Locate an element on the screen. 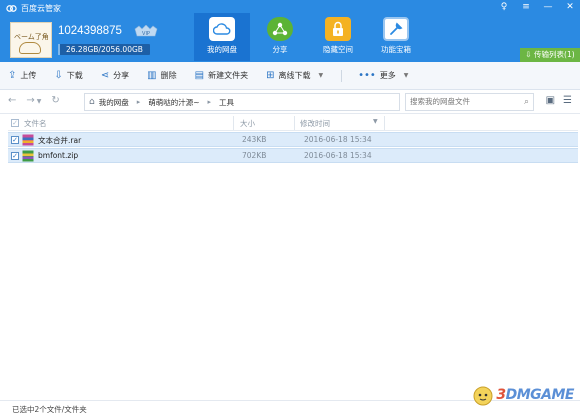  dropdown-arrow-icon: ▼ is located at coordinates (39, 102).